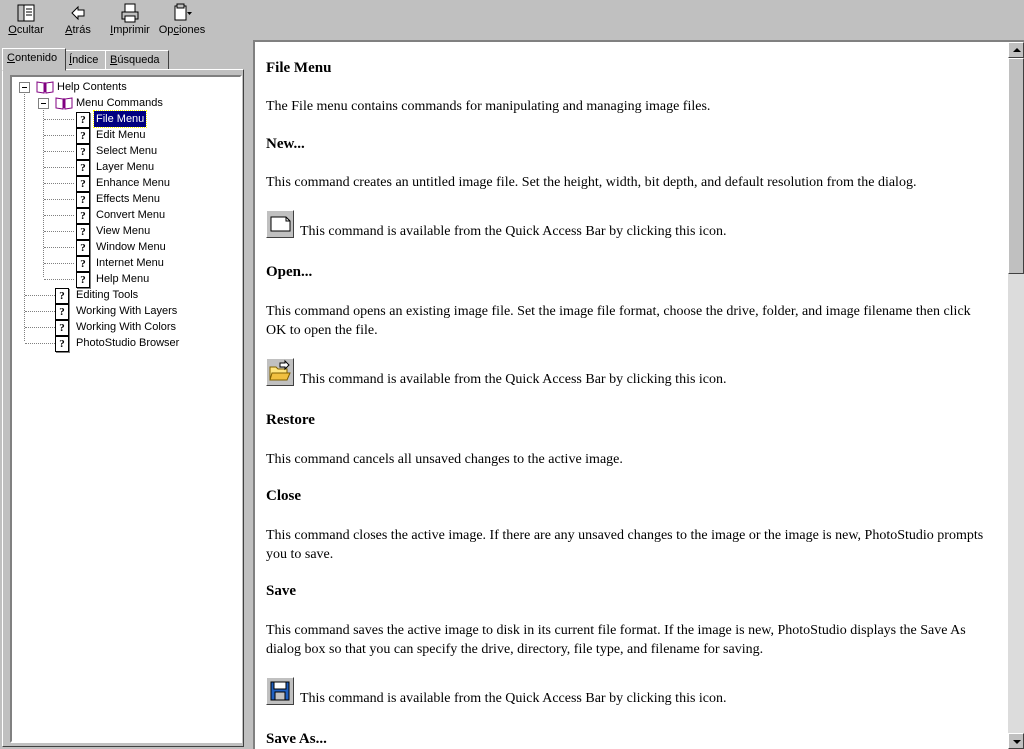 This screenshot has height=749, width=1024. I want to click on toolbar: Ocultar Atrás Imprimir Opciones, so click(512, 20).